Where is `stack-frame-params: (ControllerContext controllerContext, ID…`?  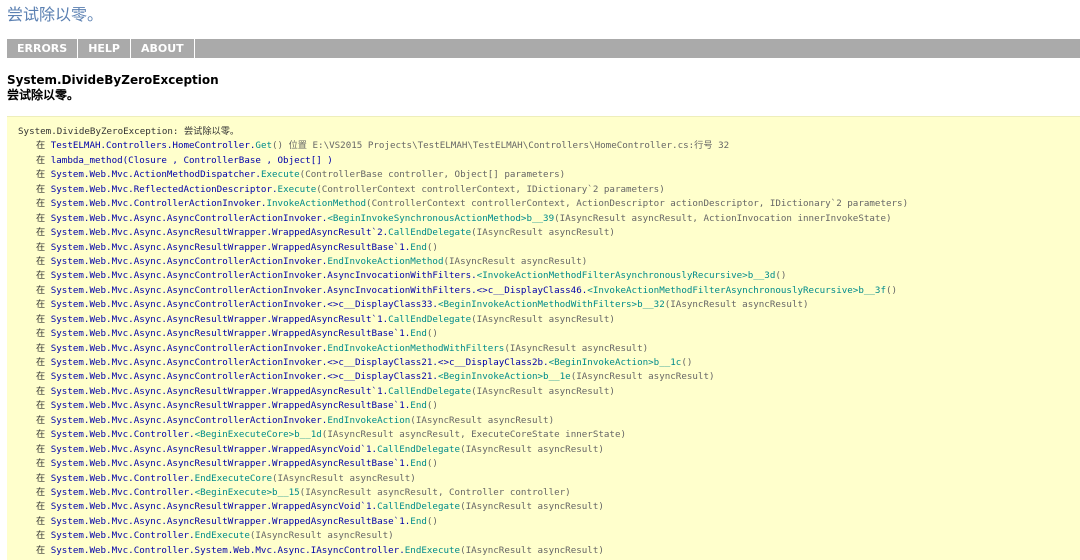
stack-frame-params: (ControllerContext controllerContext, ID… is located at coordinates (490, 189).